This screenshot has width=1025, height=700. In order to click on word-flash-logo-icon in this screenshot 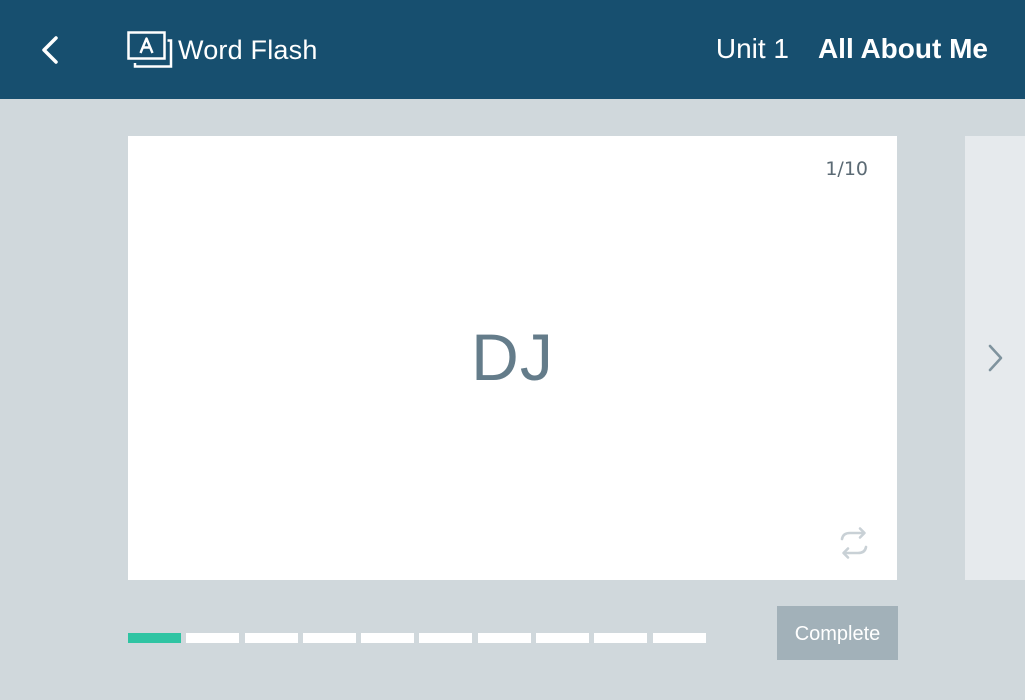, I will do `click(150, 49)`.